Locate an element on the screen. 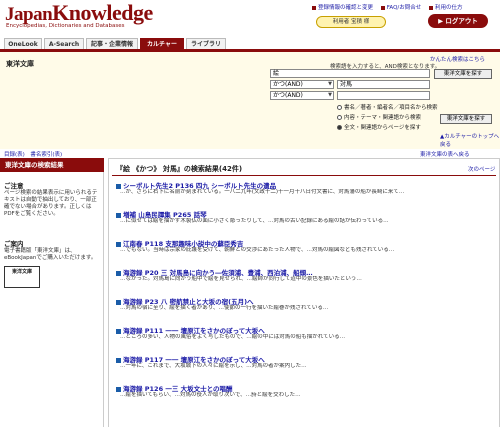 The height and width of the screenshot is (427, 500). top-link-account-label: 登録情報の確認と変更 is located at coordinates (346, 8).